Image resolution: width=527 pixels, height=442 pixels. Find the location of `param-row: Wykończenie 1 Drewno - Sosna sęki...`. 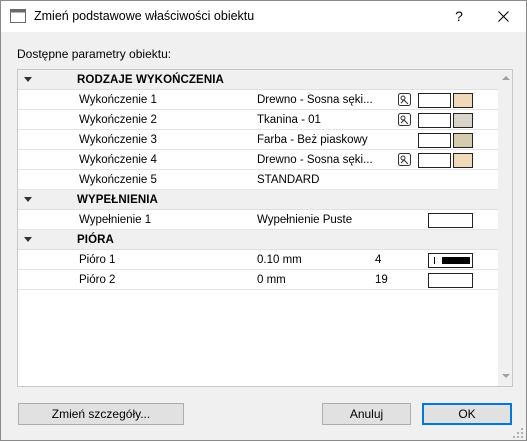

param-row: Wykończenie 1 Drewno - Sosna sęki... is located at coordinates (258, 100).